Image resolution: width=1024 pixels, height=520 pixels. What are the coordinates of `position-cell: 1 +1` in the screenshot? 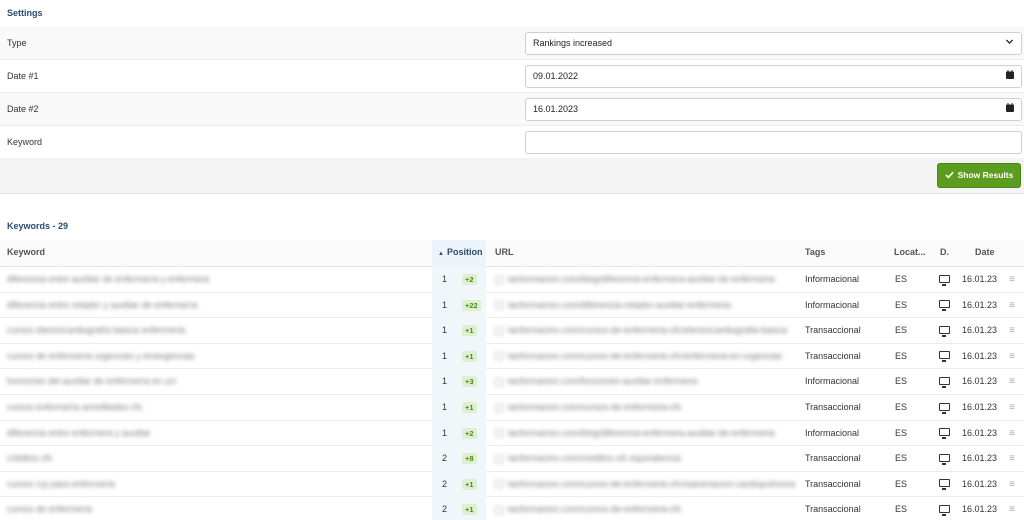 It's located at (459, 331).